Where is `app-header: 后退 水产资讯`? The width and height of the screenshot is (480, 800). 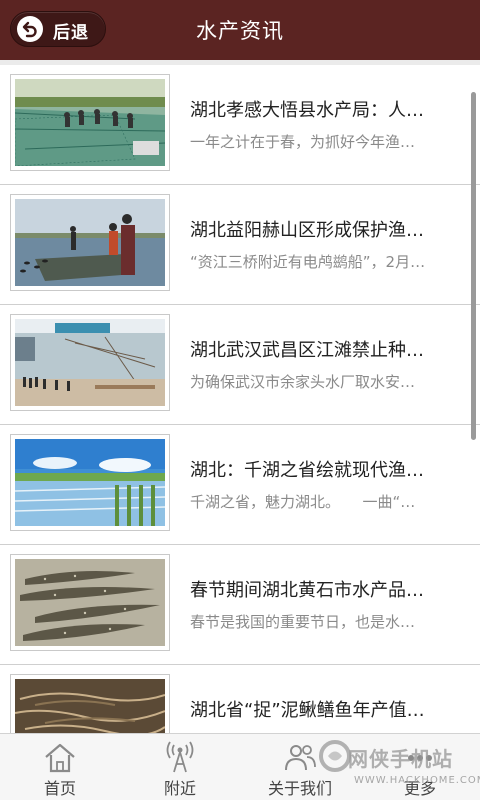 app-header: 后退 水产资讯 is located at coordinates (240, 30).